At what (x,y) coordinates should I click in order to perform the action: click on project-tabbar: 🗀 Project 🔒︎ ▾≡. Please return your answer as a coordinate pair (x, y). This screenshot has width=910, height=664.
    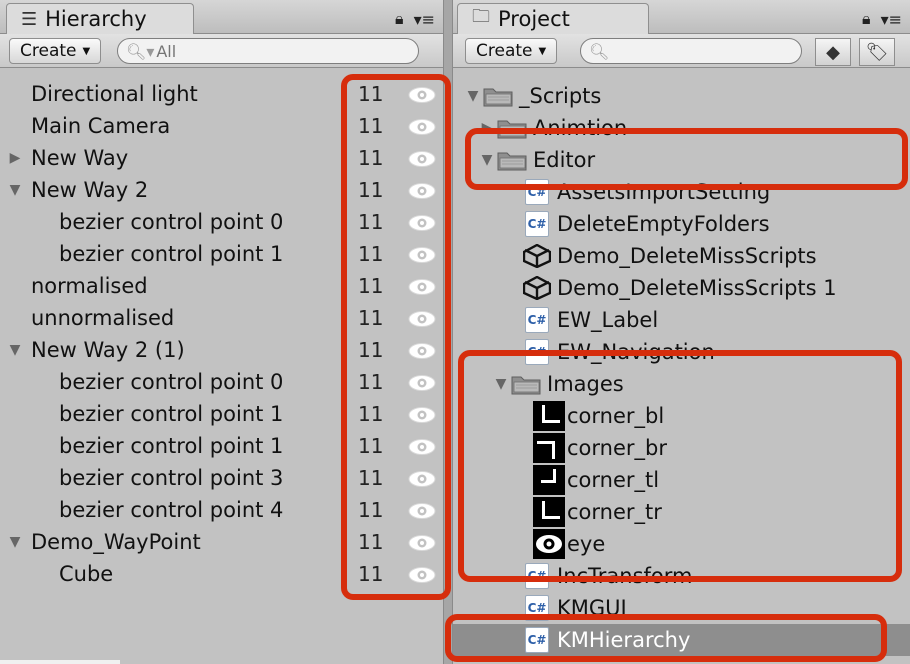
    Looking at the image, I should click on (681, 17).